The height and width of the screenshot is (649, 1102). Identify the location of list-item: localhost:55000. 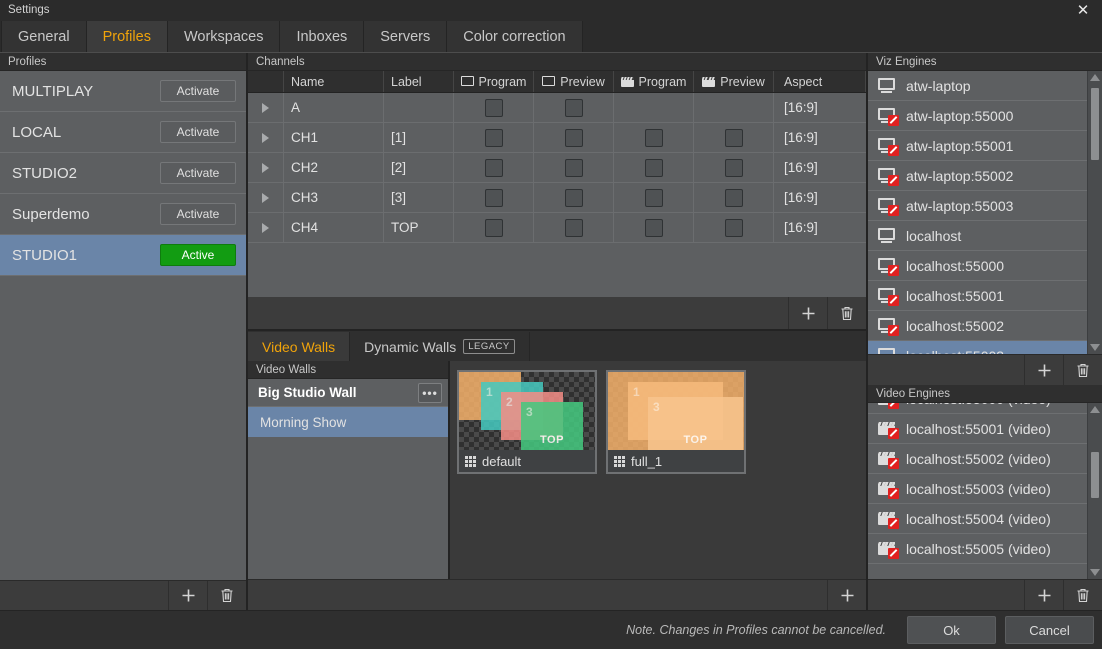
(977, 266).